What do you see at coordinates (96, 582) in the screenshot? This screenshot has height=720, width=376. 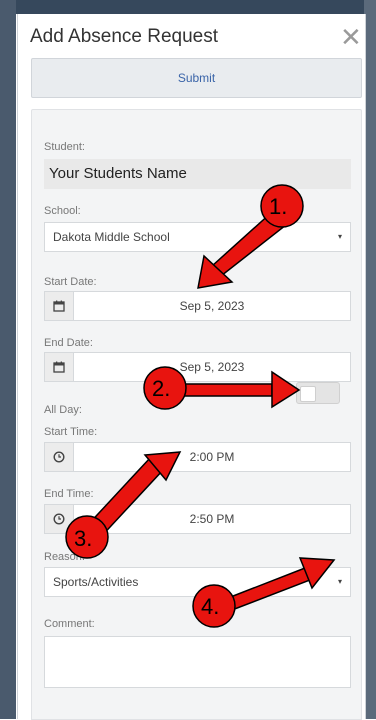 I see `reason-select-value: Sports/Activities` at bounding box center [96, 582].